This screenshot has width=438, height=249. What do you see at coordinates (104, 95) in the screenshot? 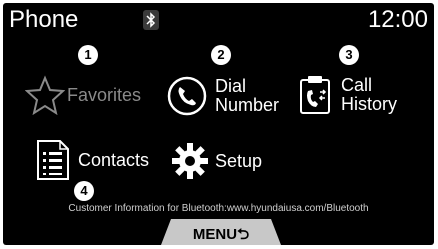
I see `favorites-label: Favorites` at bounding box center [104, 95].